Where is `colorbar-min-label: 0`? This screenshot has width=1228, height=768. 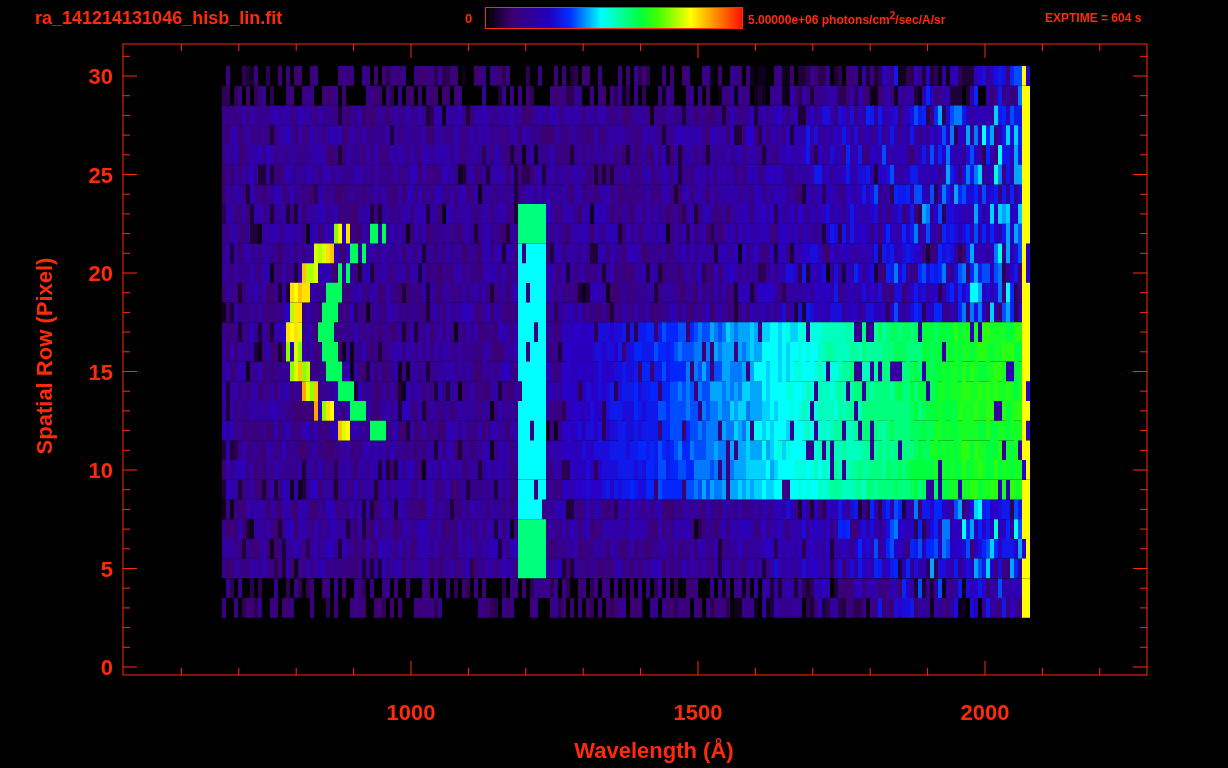 colorbar-min-label: 0 is located at coordinates (469, 18).